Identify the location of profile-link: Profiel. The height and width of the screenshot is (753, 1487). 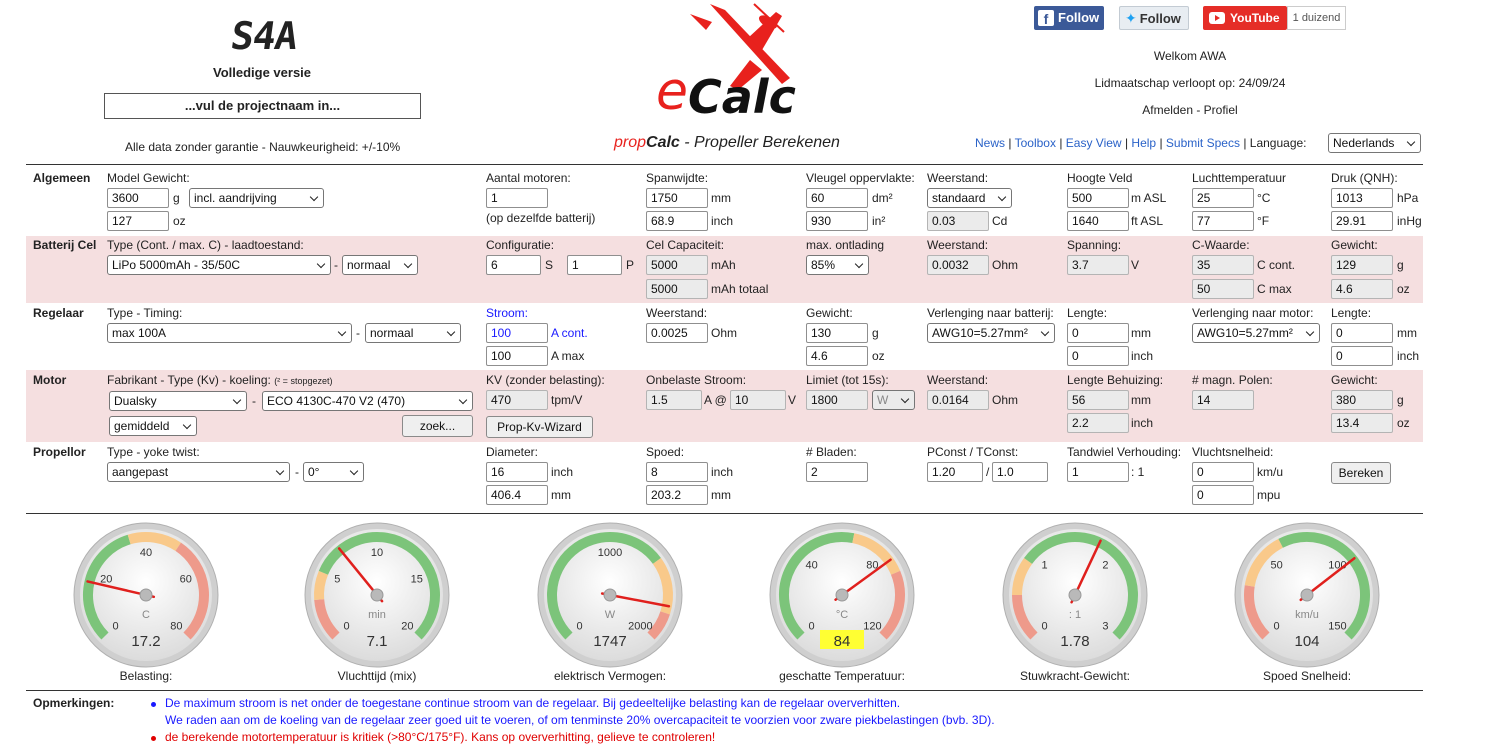
(1221, 110).